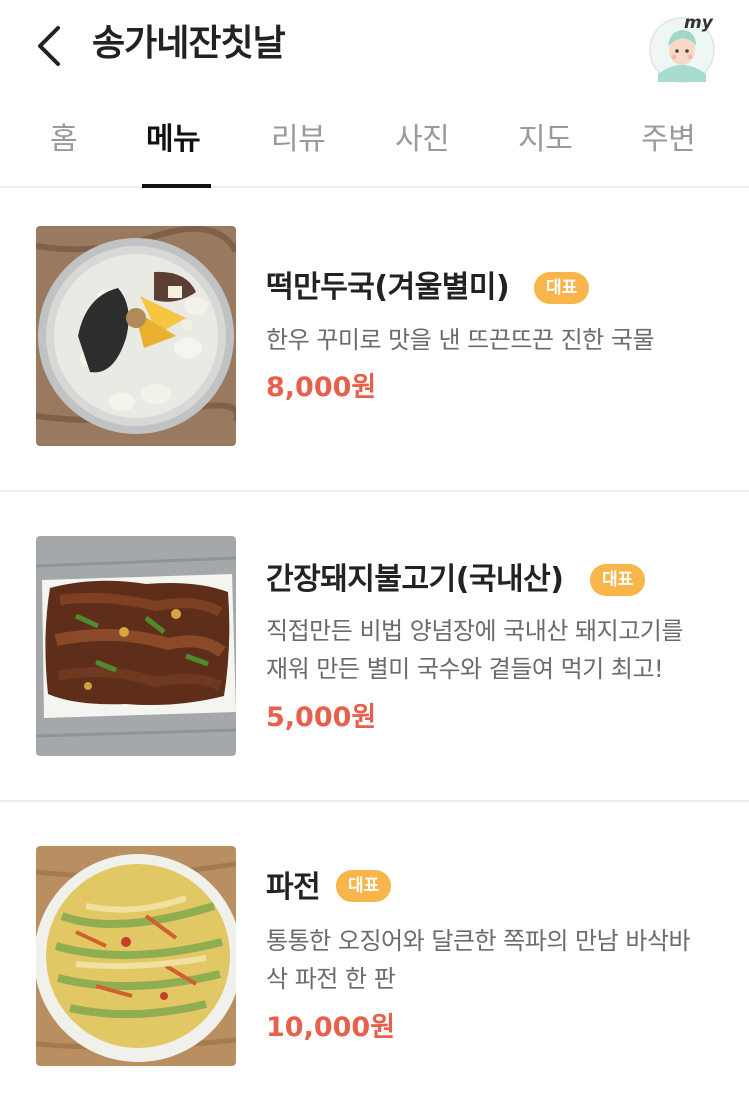  Describe the element at coordinates (176, 186) in the screenshot. I see `active-tab-indicator` at that location.